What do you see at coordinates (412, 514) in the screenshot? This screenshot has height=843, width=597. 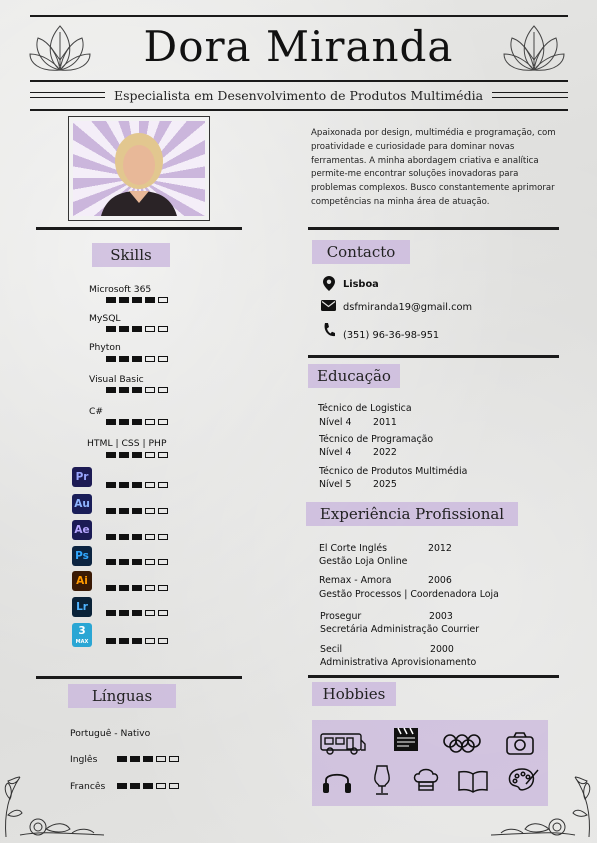 I see `experience-heading: Experiência Profissional` at bounding box center [412, 514].